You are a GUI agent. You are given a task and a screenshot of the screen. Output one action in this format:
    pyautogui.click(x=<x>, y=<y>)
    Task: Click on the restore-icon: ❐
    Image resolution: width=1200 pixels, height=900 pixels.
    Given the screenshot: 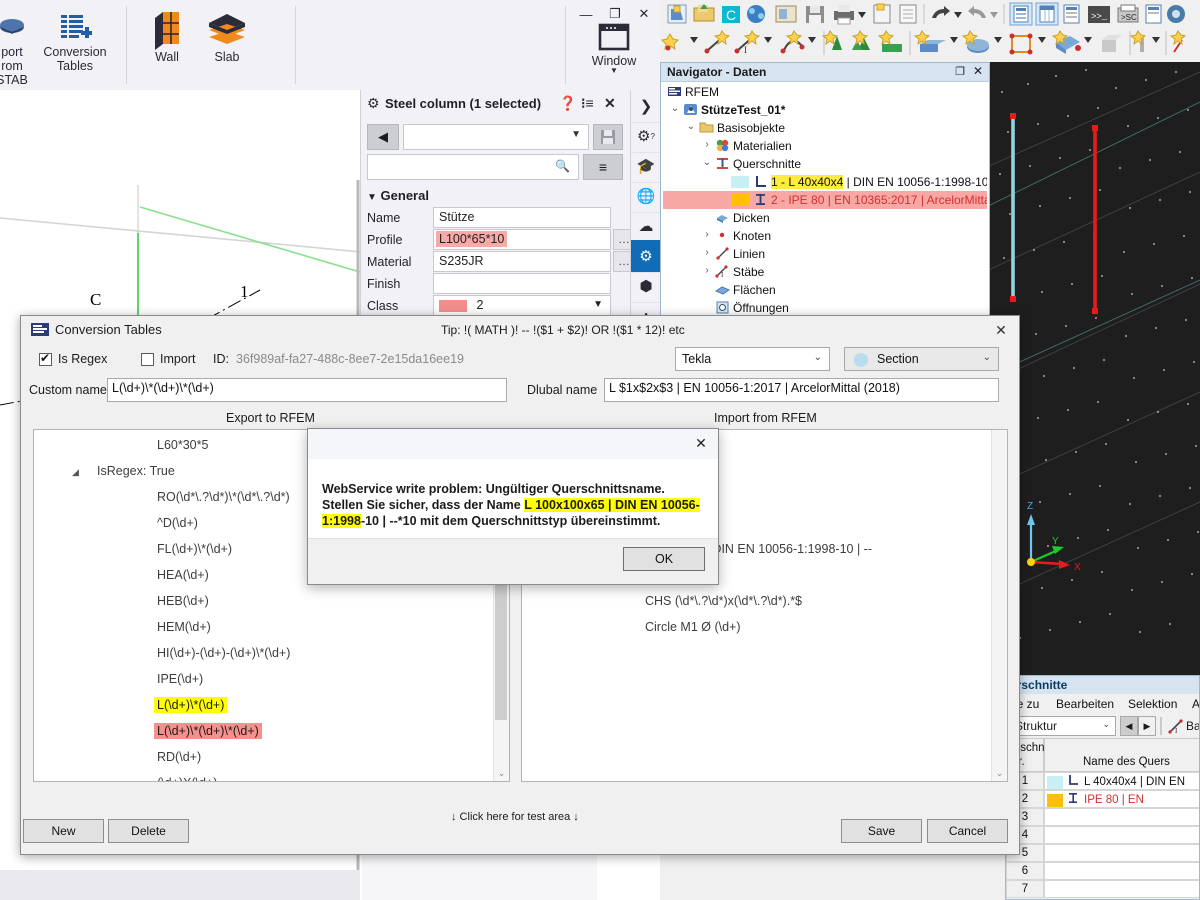 What is the action you would take?
    pyautogui.click(x=960, y=71)
    